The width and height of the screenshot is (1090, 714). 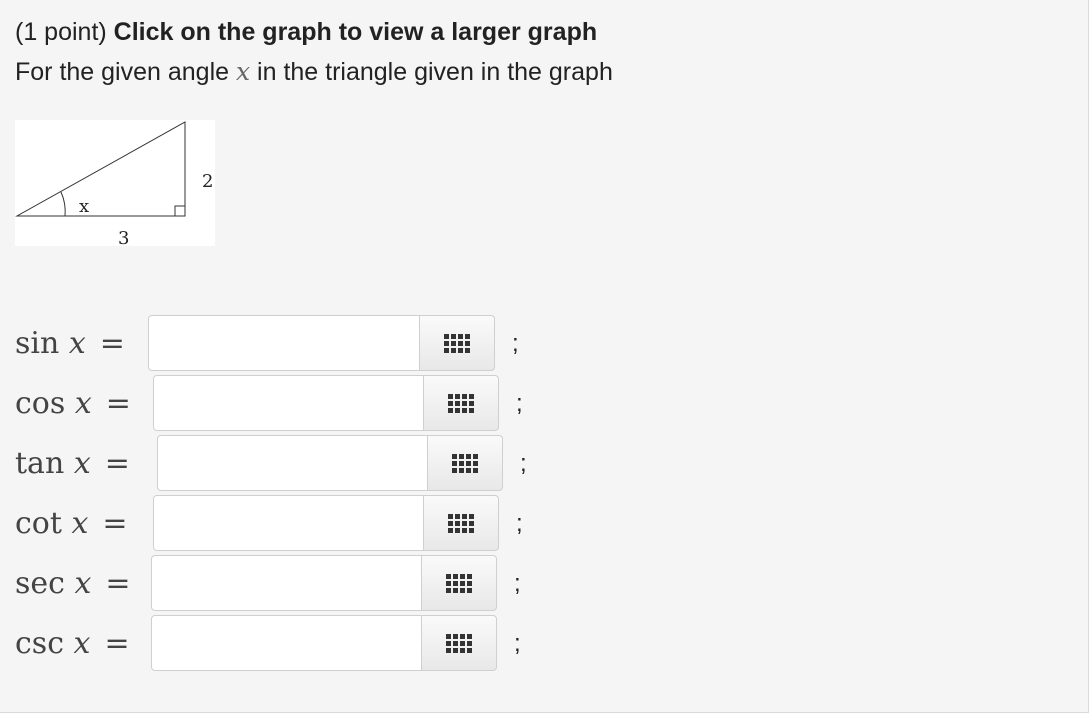 I want to click on cot-answer-input, so click(x=288, y=523).